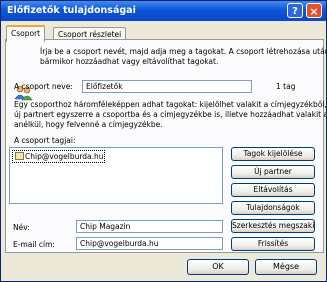 Image resolution: width=327 pixels, height=282 pixels. What do you see at coordinates (314, 10) in the screenshot?
I see `close-button: ×` at bounding box center [314, 10].